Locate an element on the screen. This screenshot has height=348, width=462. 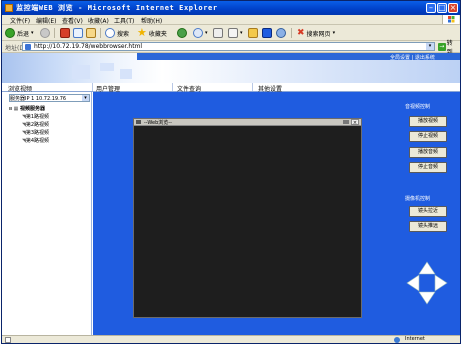
forward-arrow-icon is located at coordinates (45, 33).